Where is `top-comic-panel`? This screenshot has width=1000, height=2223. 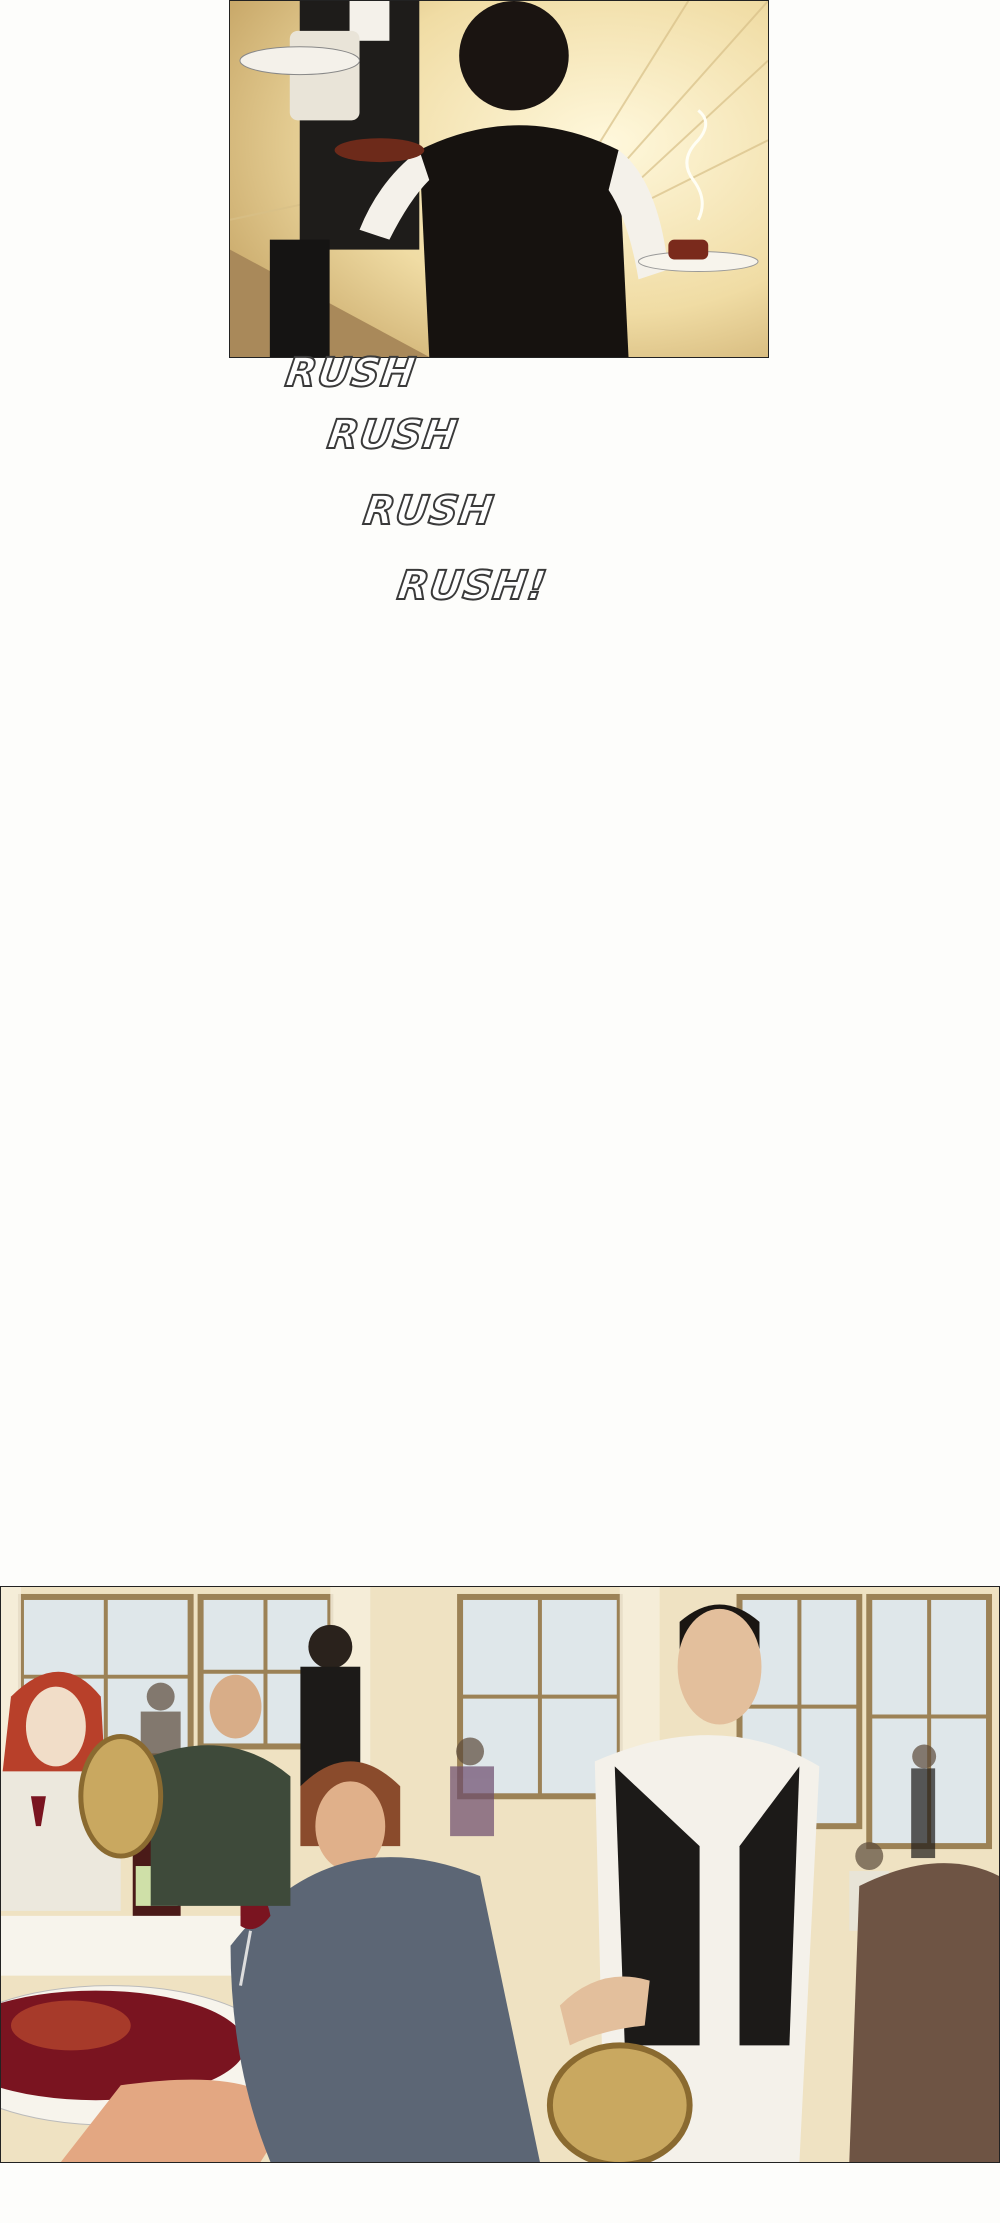
top-comic-panel is located at coordinates (499, 179).